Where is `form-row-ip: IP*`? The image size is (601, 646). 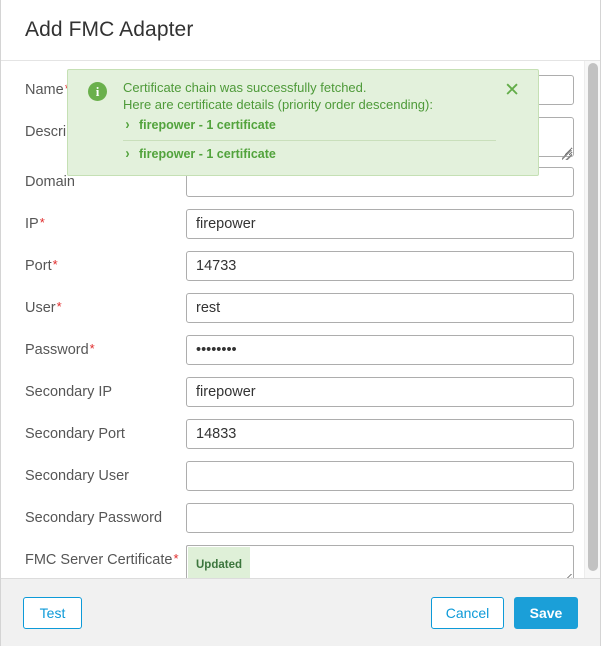 form-row-ip: IP* is located at coordinates (300, 230).